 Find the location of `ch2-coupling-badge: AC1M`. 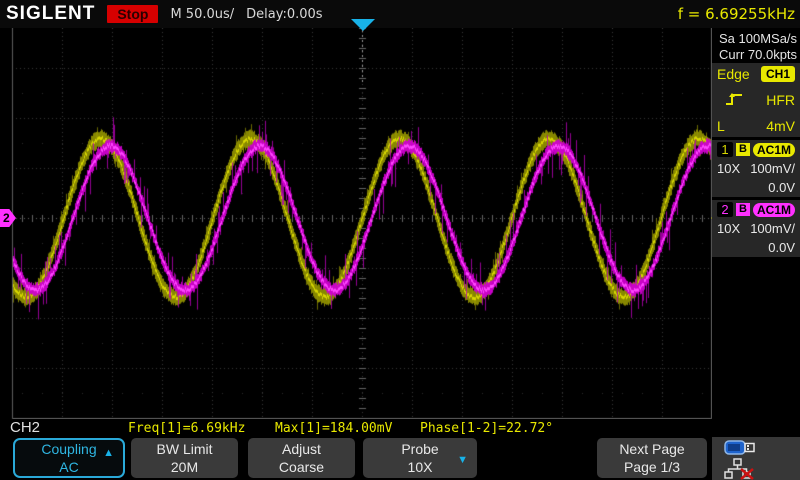

ch2-coupling-badge: AC1M is located at coordinates (773, 209).